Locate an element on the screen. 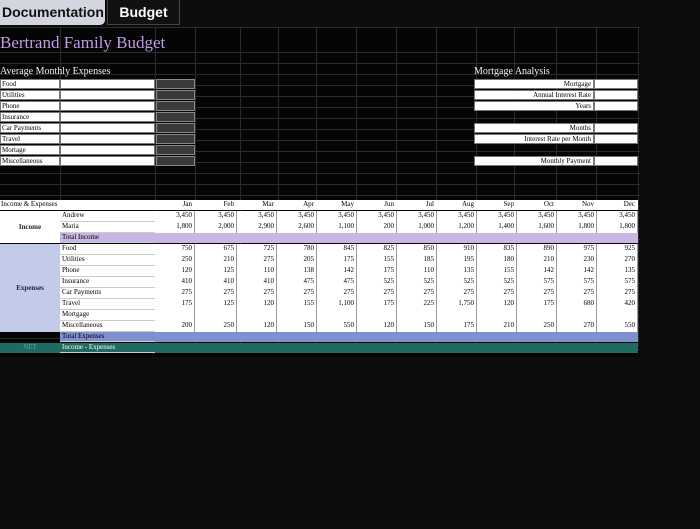  expense-cell: 975 is located at coordinates (577, 249).